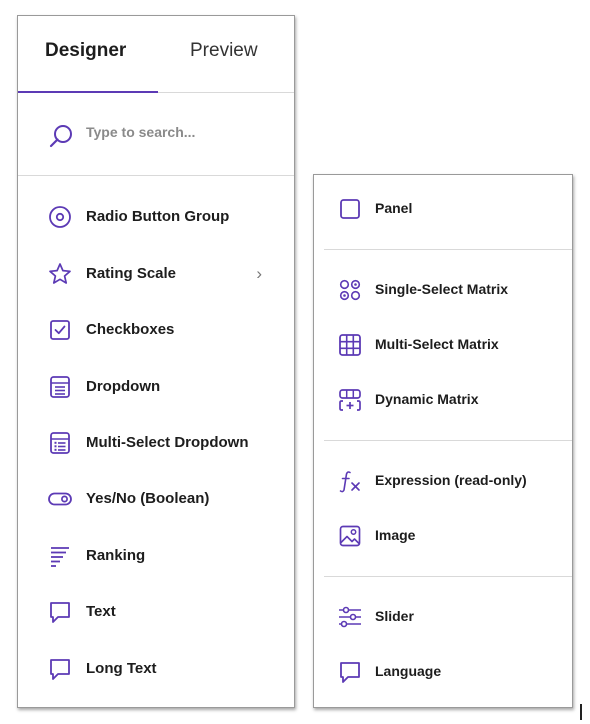 The width and height of the screenshot is (590, 724). I want to click on toolbox-item-label: Slider, so click(394, 616).